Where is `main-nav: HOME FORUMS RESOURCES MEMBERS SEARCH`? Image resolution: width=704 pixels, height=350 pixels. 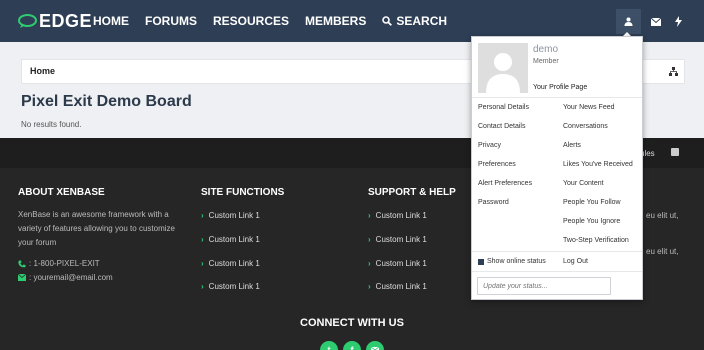
main-nav: HOME FORUMS RESOURCES MEMBERS SEARCH is located at coordinates (278, 21).